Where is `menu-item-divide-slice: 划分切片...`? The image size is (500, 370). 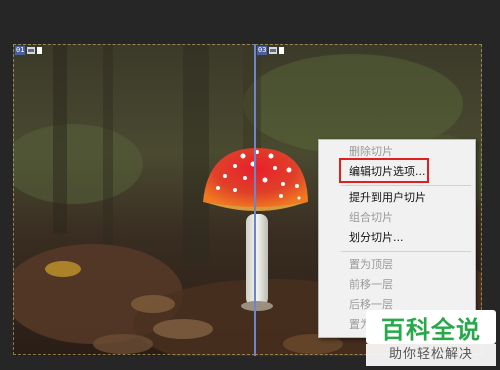 menu-item-divide-slice: 划分切片... is located at coordinates (397, 238).